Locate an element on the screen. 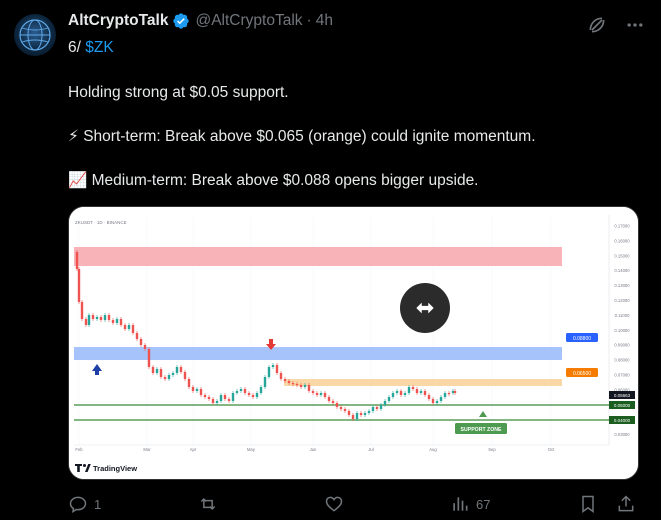 Image resolution: width=661 pixels, height=520 pixels. price-axis-tick: 0.13000 is located at coordinates (622, 285).